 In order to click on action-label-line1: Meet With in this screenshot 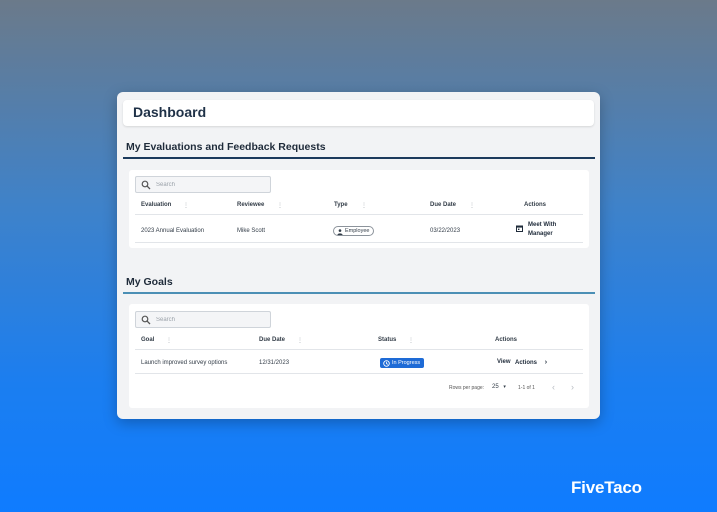, I will do `click(542, 225)`.